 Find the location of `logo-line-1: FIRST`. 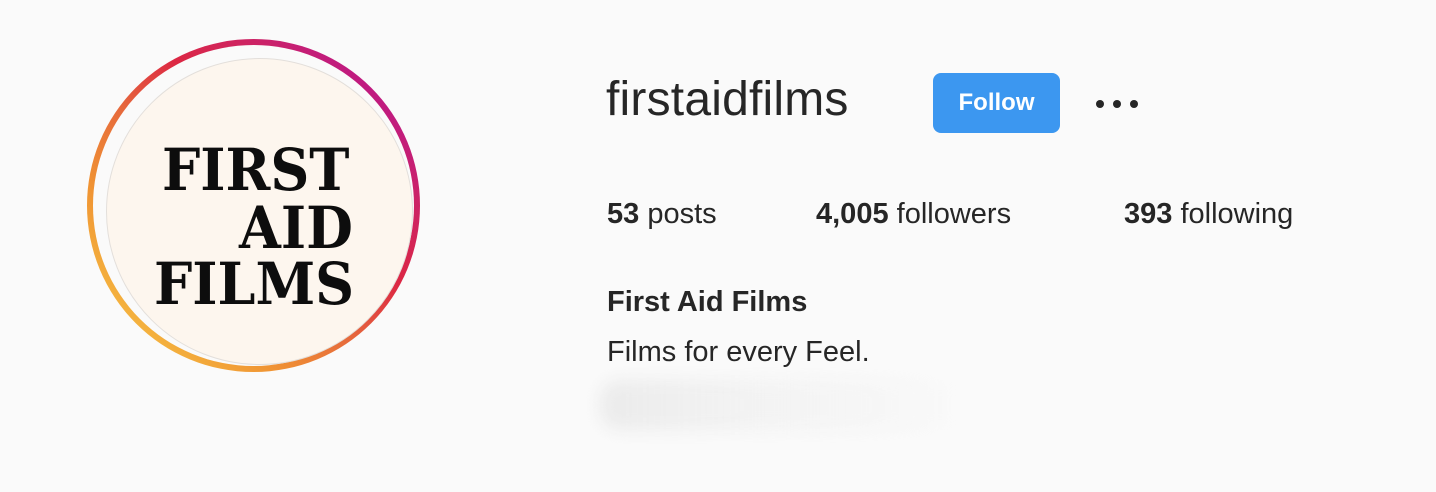

logo-line-1: FIRST is located at coordinates (256, 170).